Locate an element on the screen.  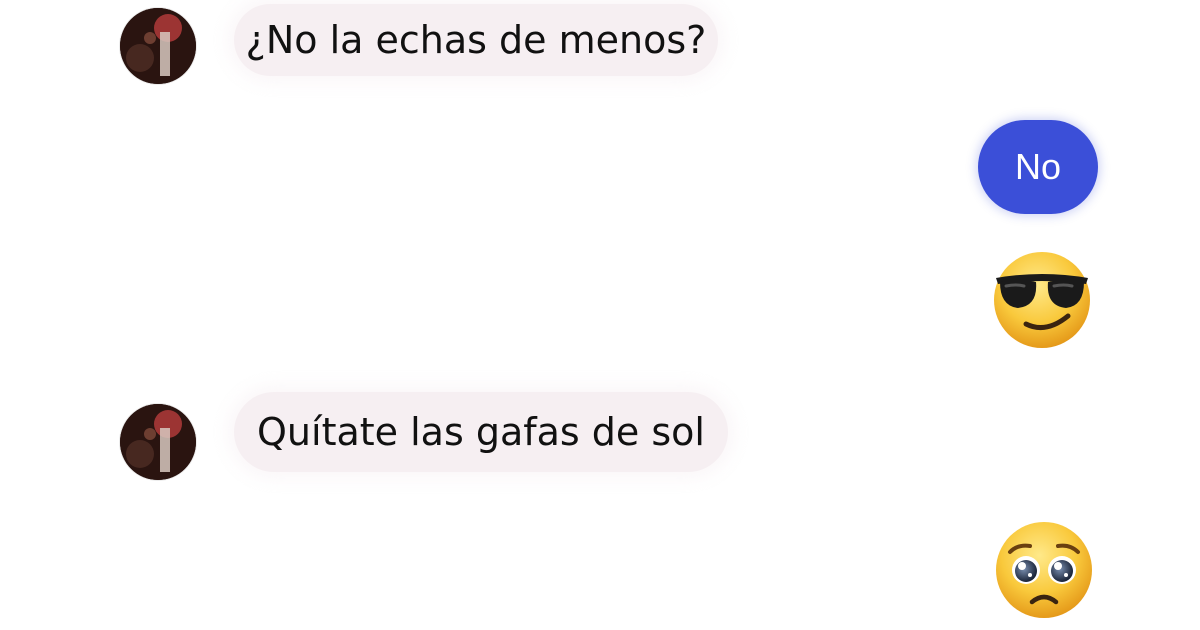
incoming-message-bubble: Quítate las gafas de sol is located at coordinates (481, 432).